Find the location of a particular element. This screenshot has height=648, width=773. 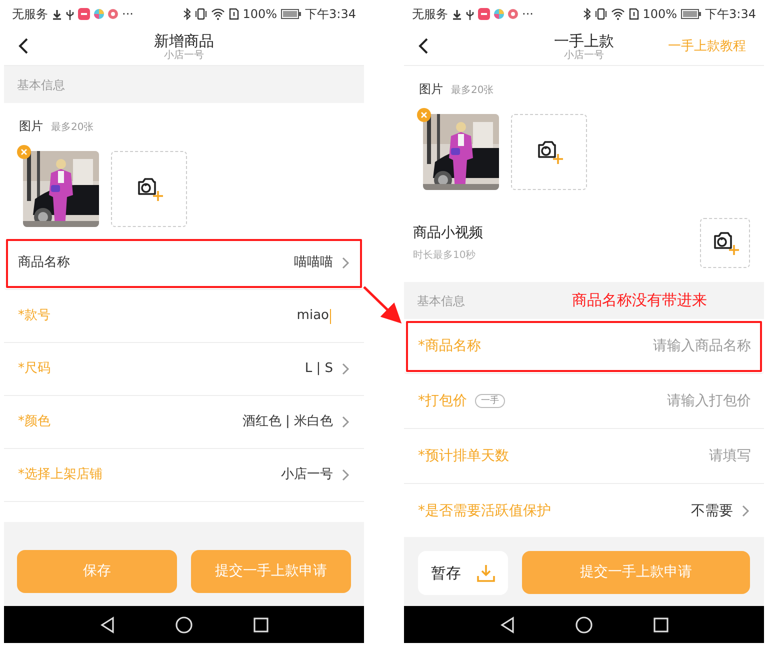

field-label: *预计排单天数 is located at coordinates (463, 456).